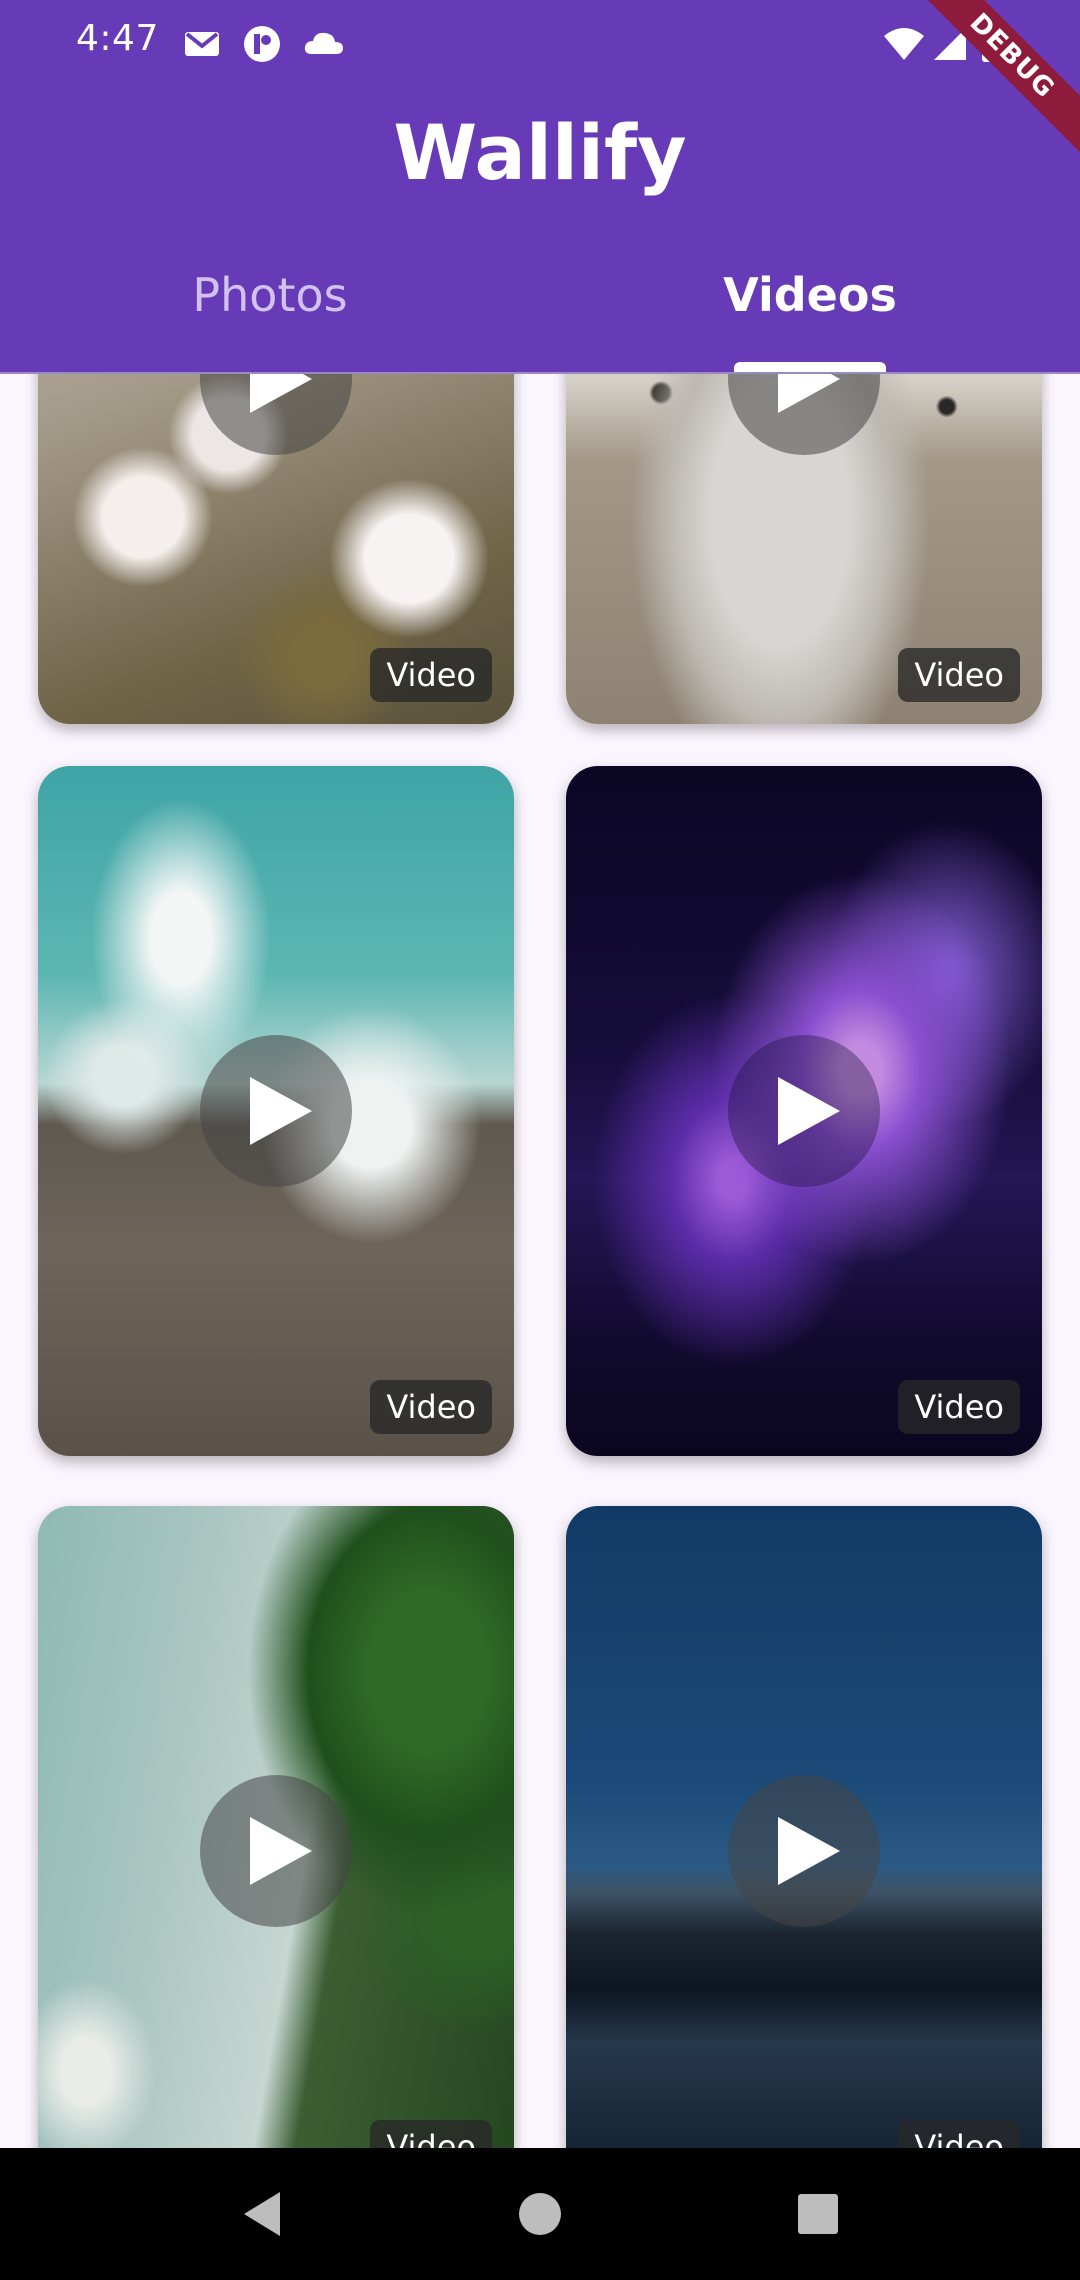  Describe the element at coordinates (262, 44) in the screenshot. I see `app-notification-icon` at that location.